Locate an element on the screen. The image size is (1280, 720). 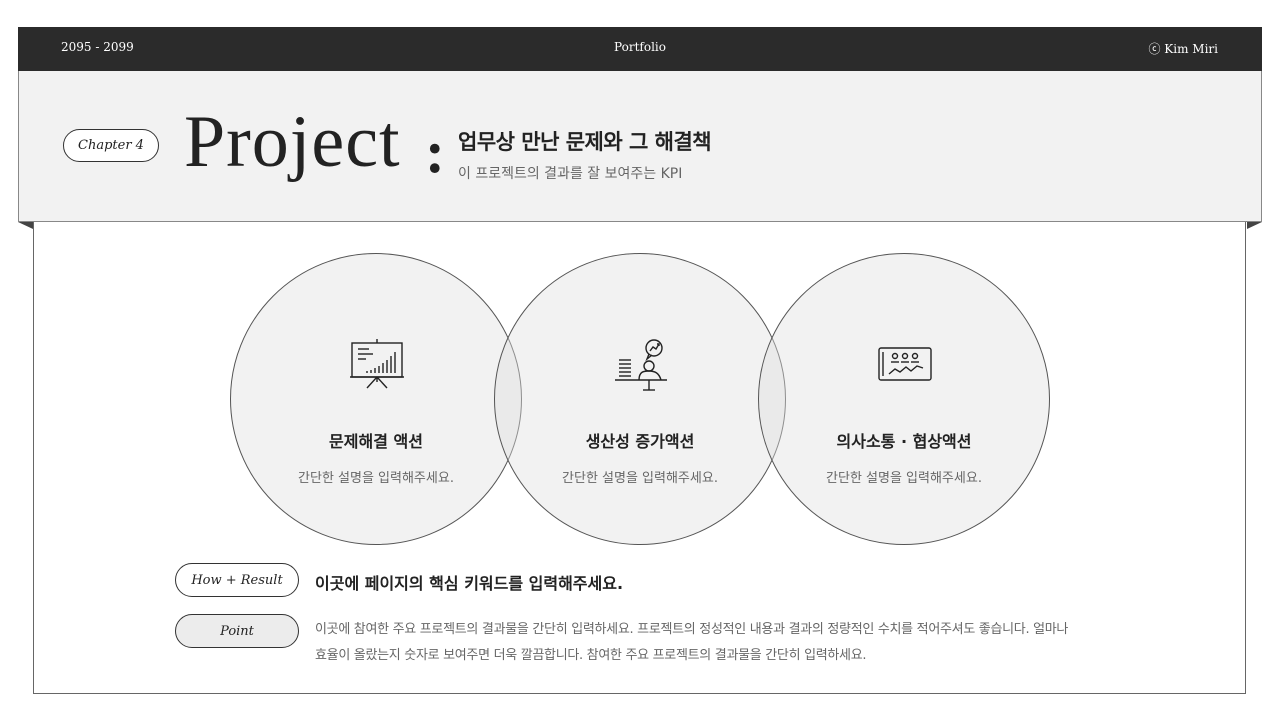
action-circle-problem-solving: 문제해결 액션 간단한 설명을 입력해주세요. is located at coordinates (376, 399).